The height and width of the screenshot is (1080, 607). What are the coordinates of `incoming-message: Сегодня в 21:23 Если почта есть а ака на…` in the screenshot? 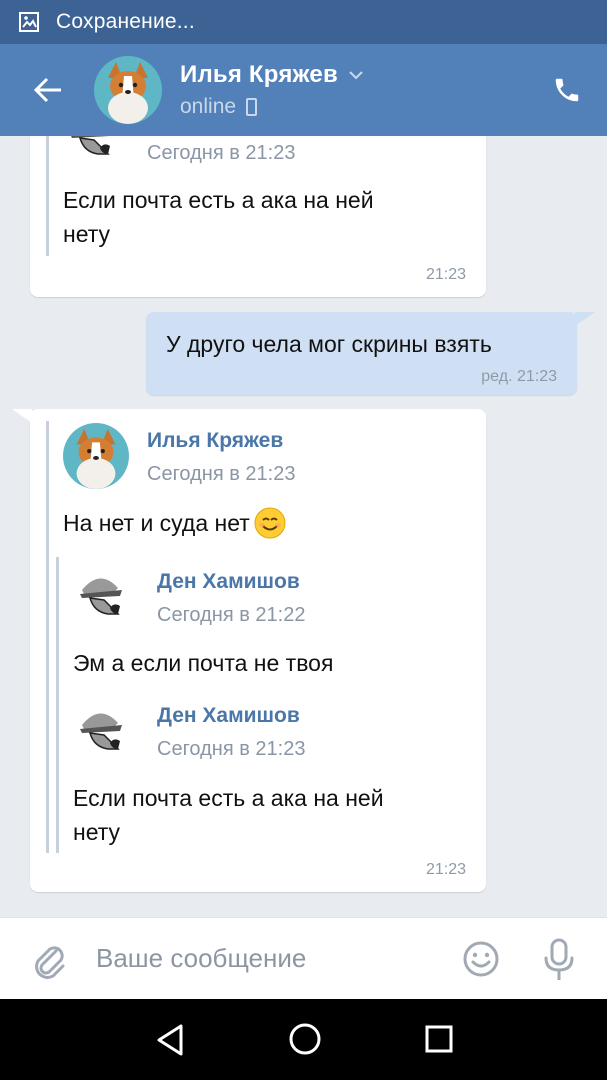 It's located at (258, 216).